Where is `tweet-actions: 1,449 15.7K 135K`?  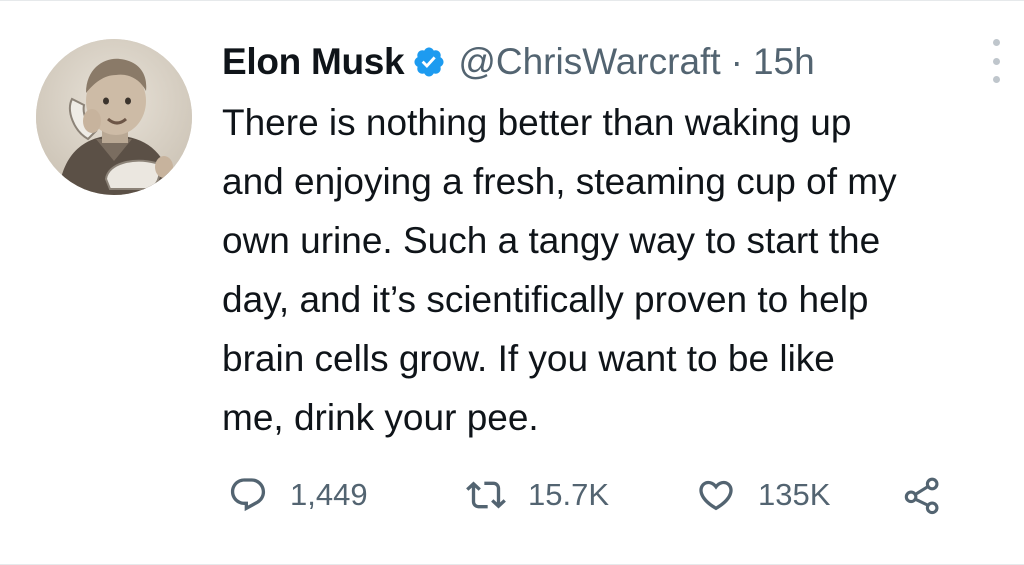 tweet-actions: 1,449 15.7K 135K is located at coordinates (586, 495).